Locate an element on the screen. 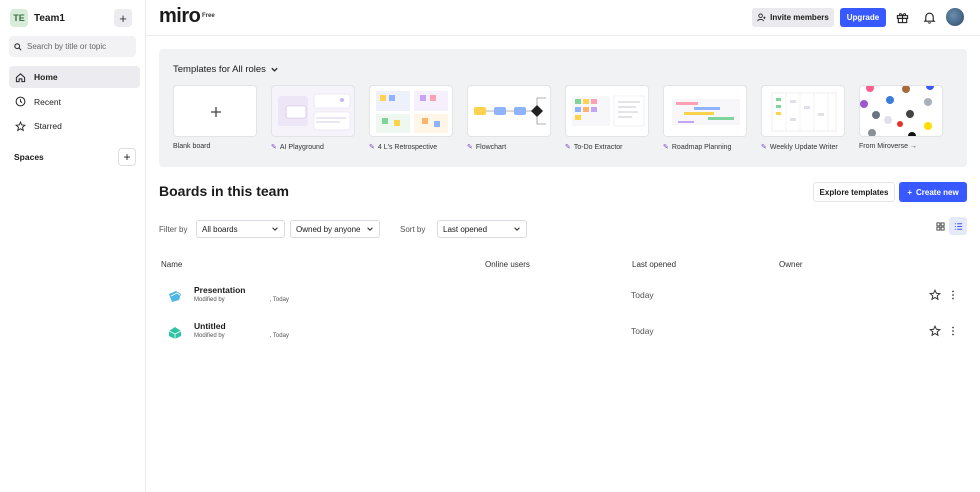  template-weekly-update-writer: ✎ Weekly Update Writer is located at coordinates (803, 118).